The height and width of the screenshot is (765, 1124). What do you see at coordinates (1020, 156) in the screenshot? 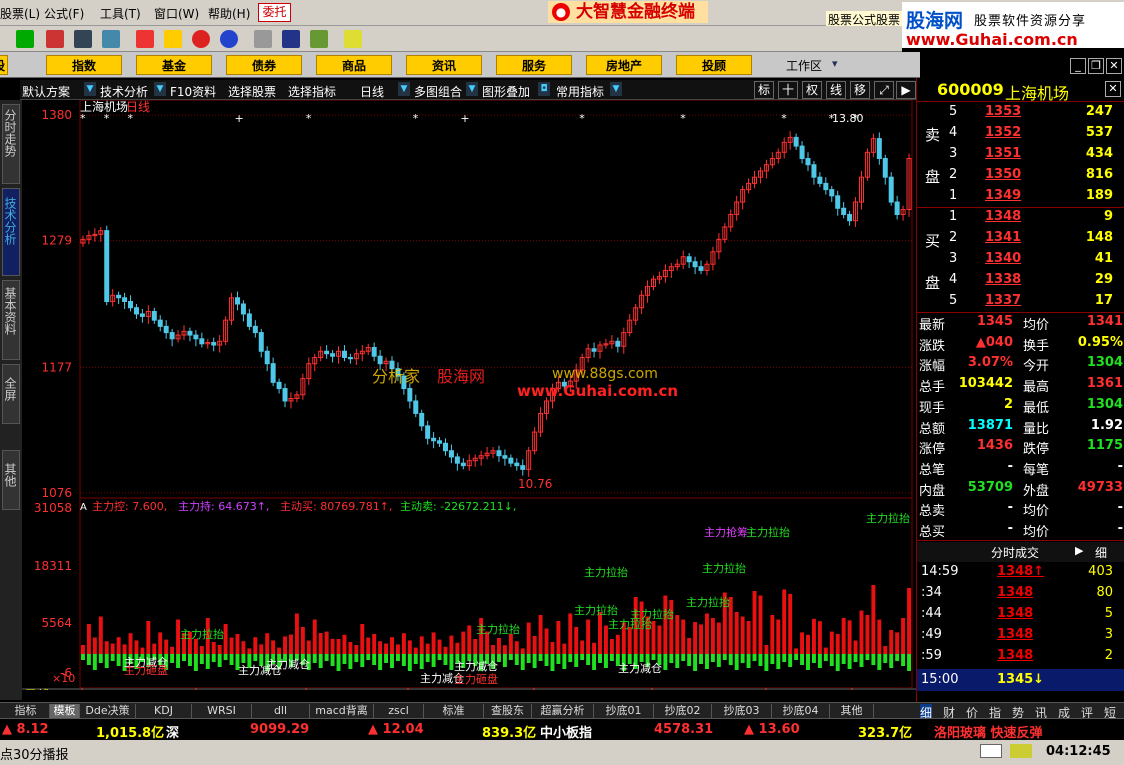
I see `ask-row: 3 1351 434` at bounding box center [1020, 156].